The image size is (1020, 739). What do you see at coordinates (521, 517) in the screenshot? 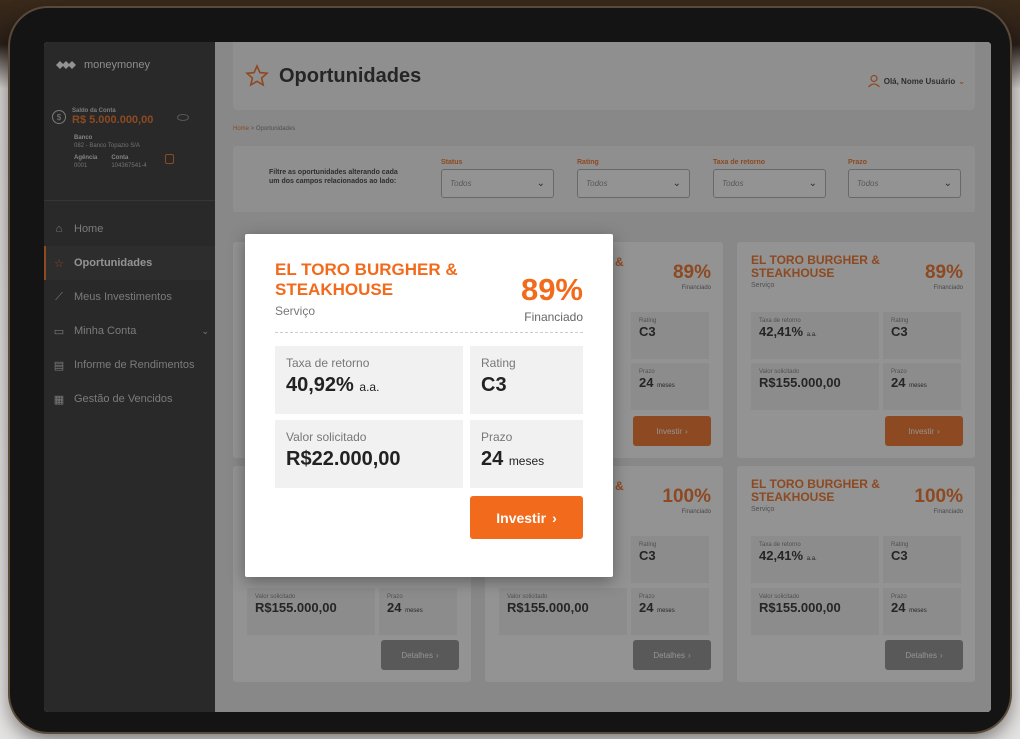
I see `modal-invest-button-label: Investir` at bounding box center [521, 517].